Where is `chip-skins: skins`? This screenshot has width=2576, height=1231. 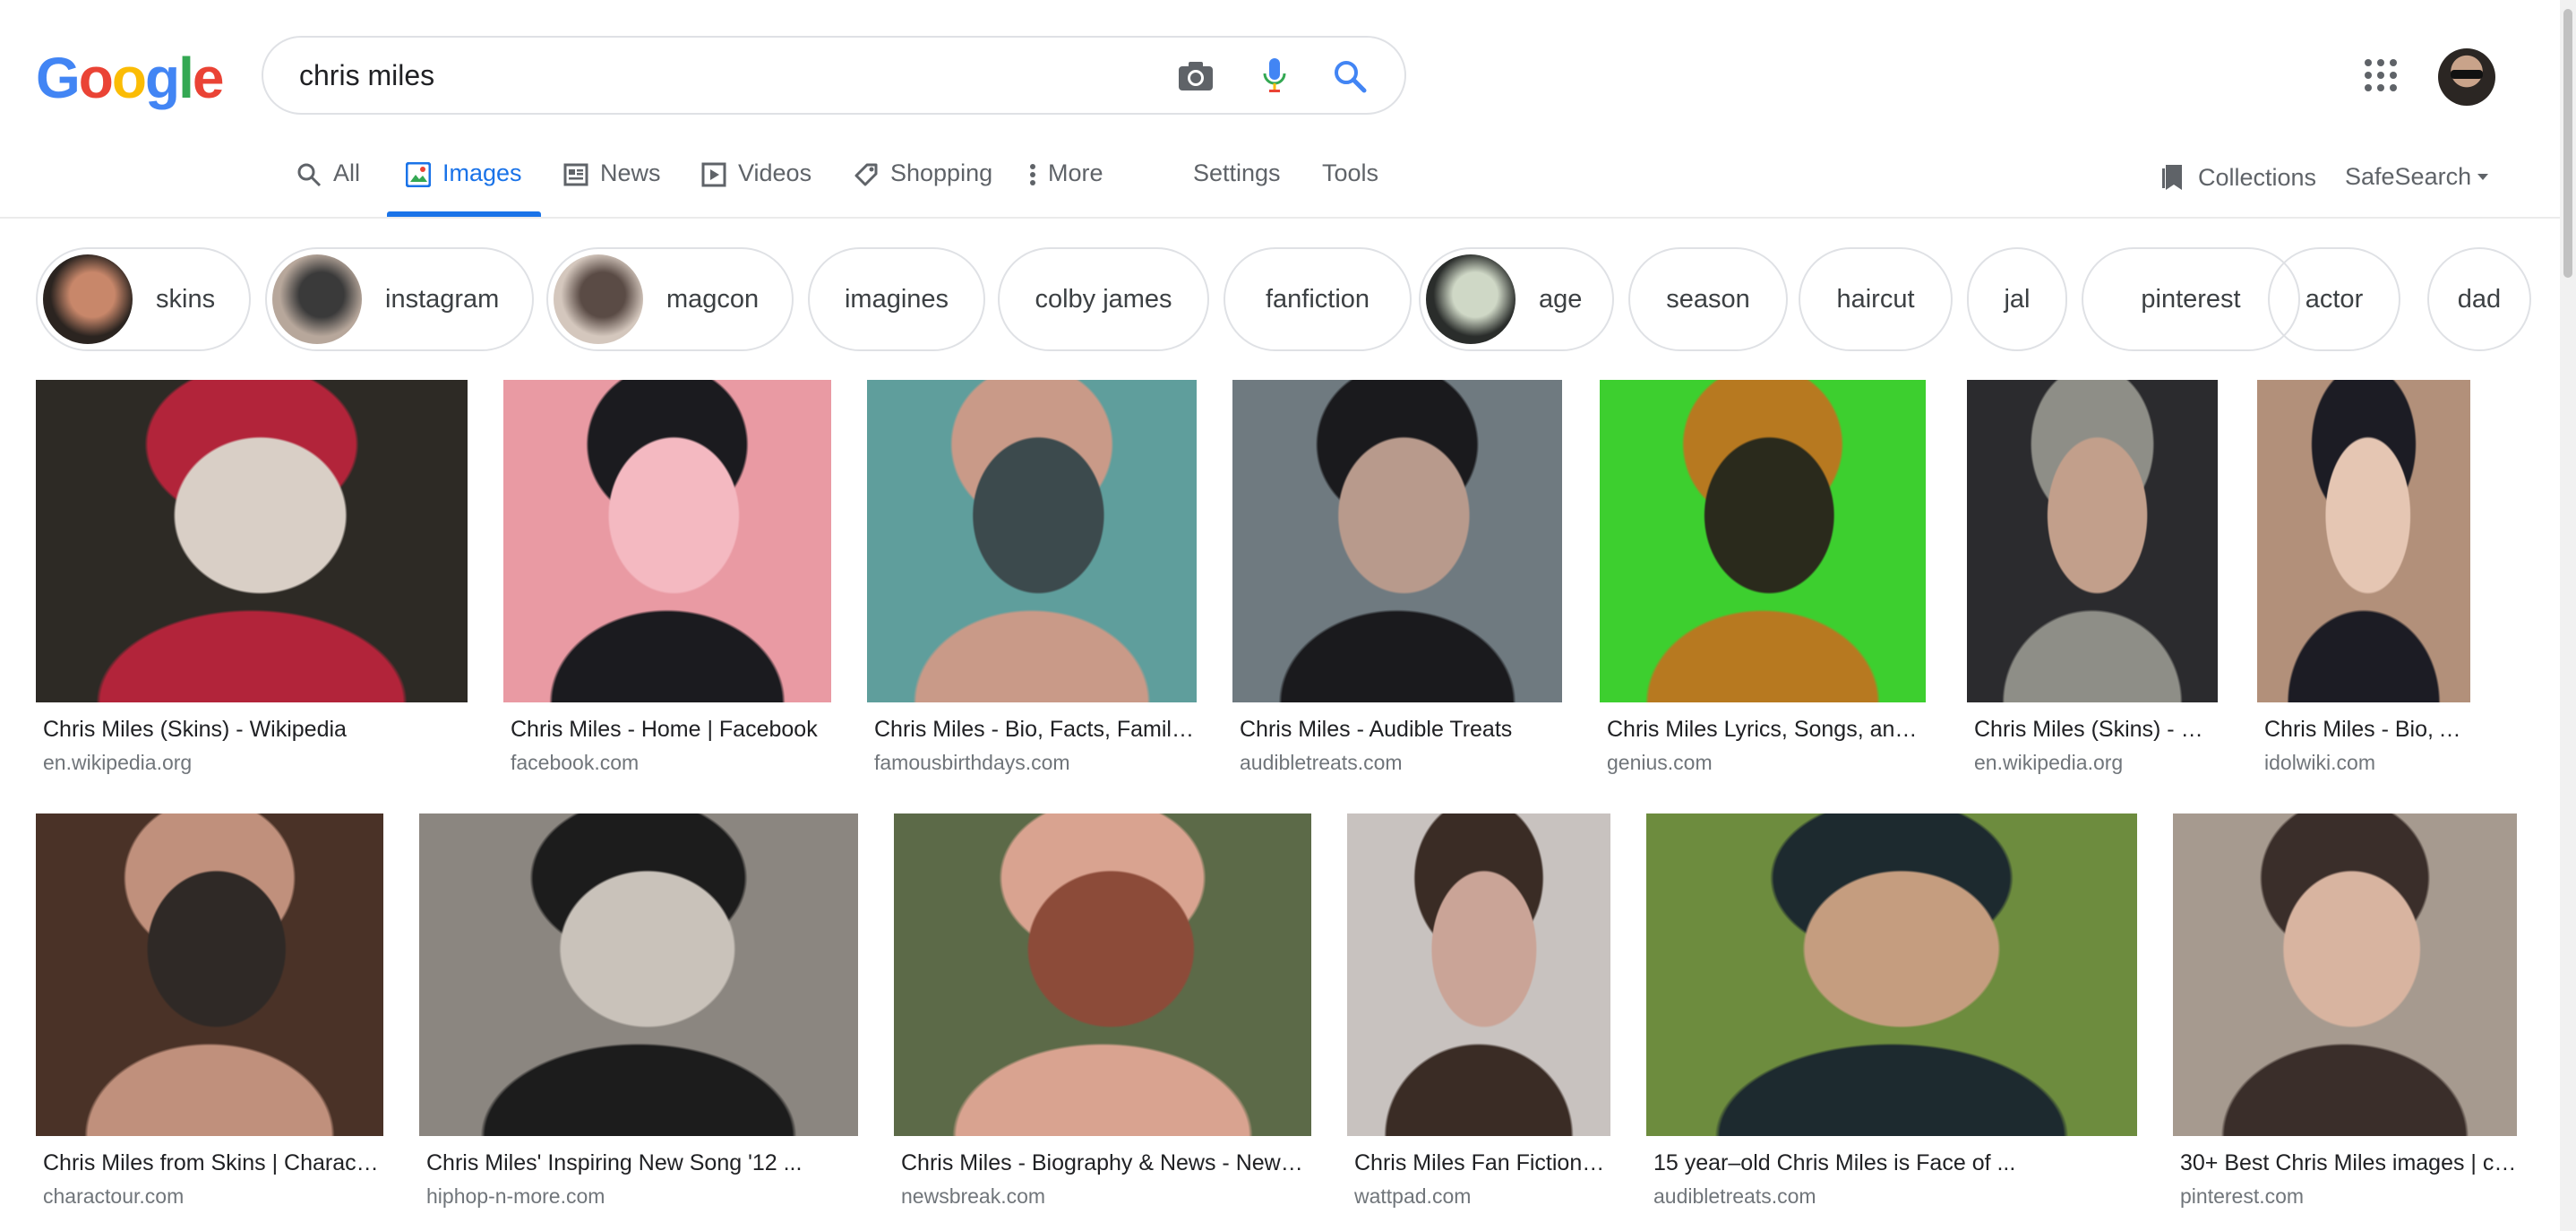
chip-skins: skins is located at coordinates (143, 299).